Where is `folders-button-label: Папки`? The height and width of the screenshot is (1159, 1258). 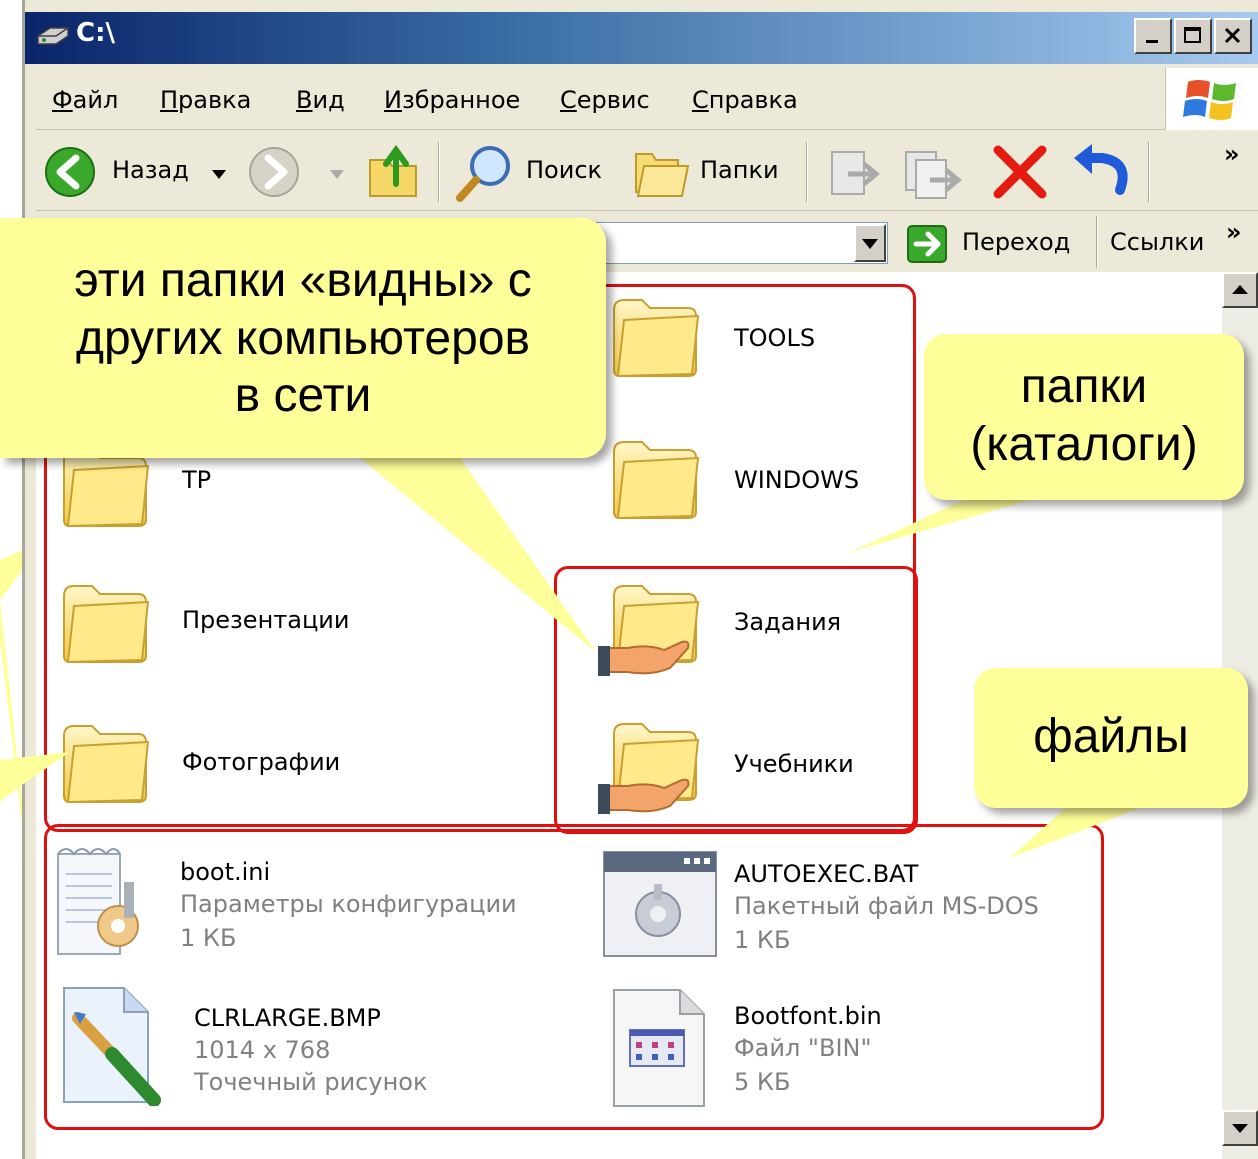
folders-button-label: Папки is located at coordinates (739, 170).